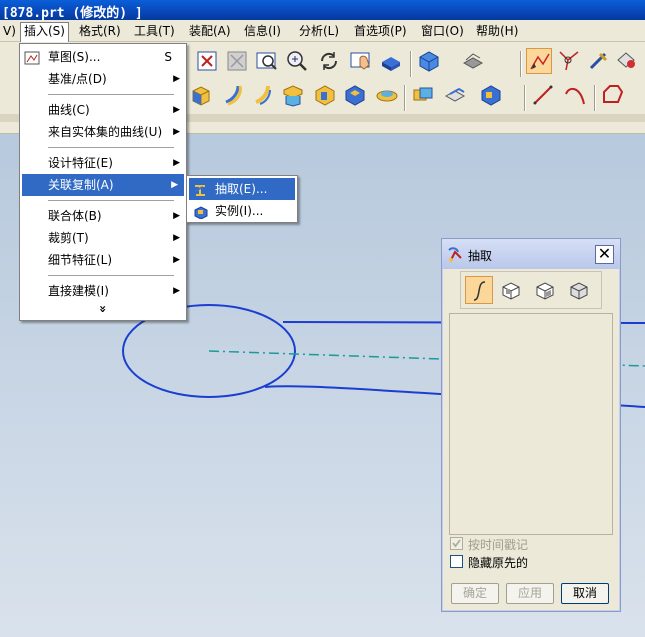 The width and height of the screenshot is (645, 637). I want to click on orient-view-icon, so click(429, 61).